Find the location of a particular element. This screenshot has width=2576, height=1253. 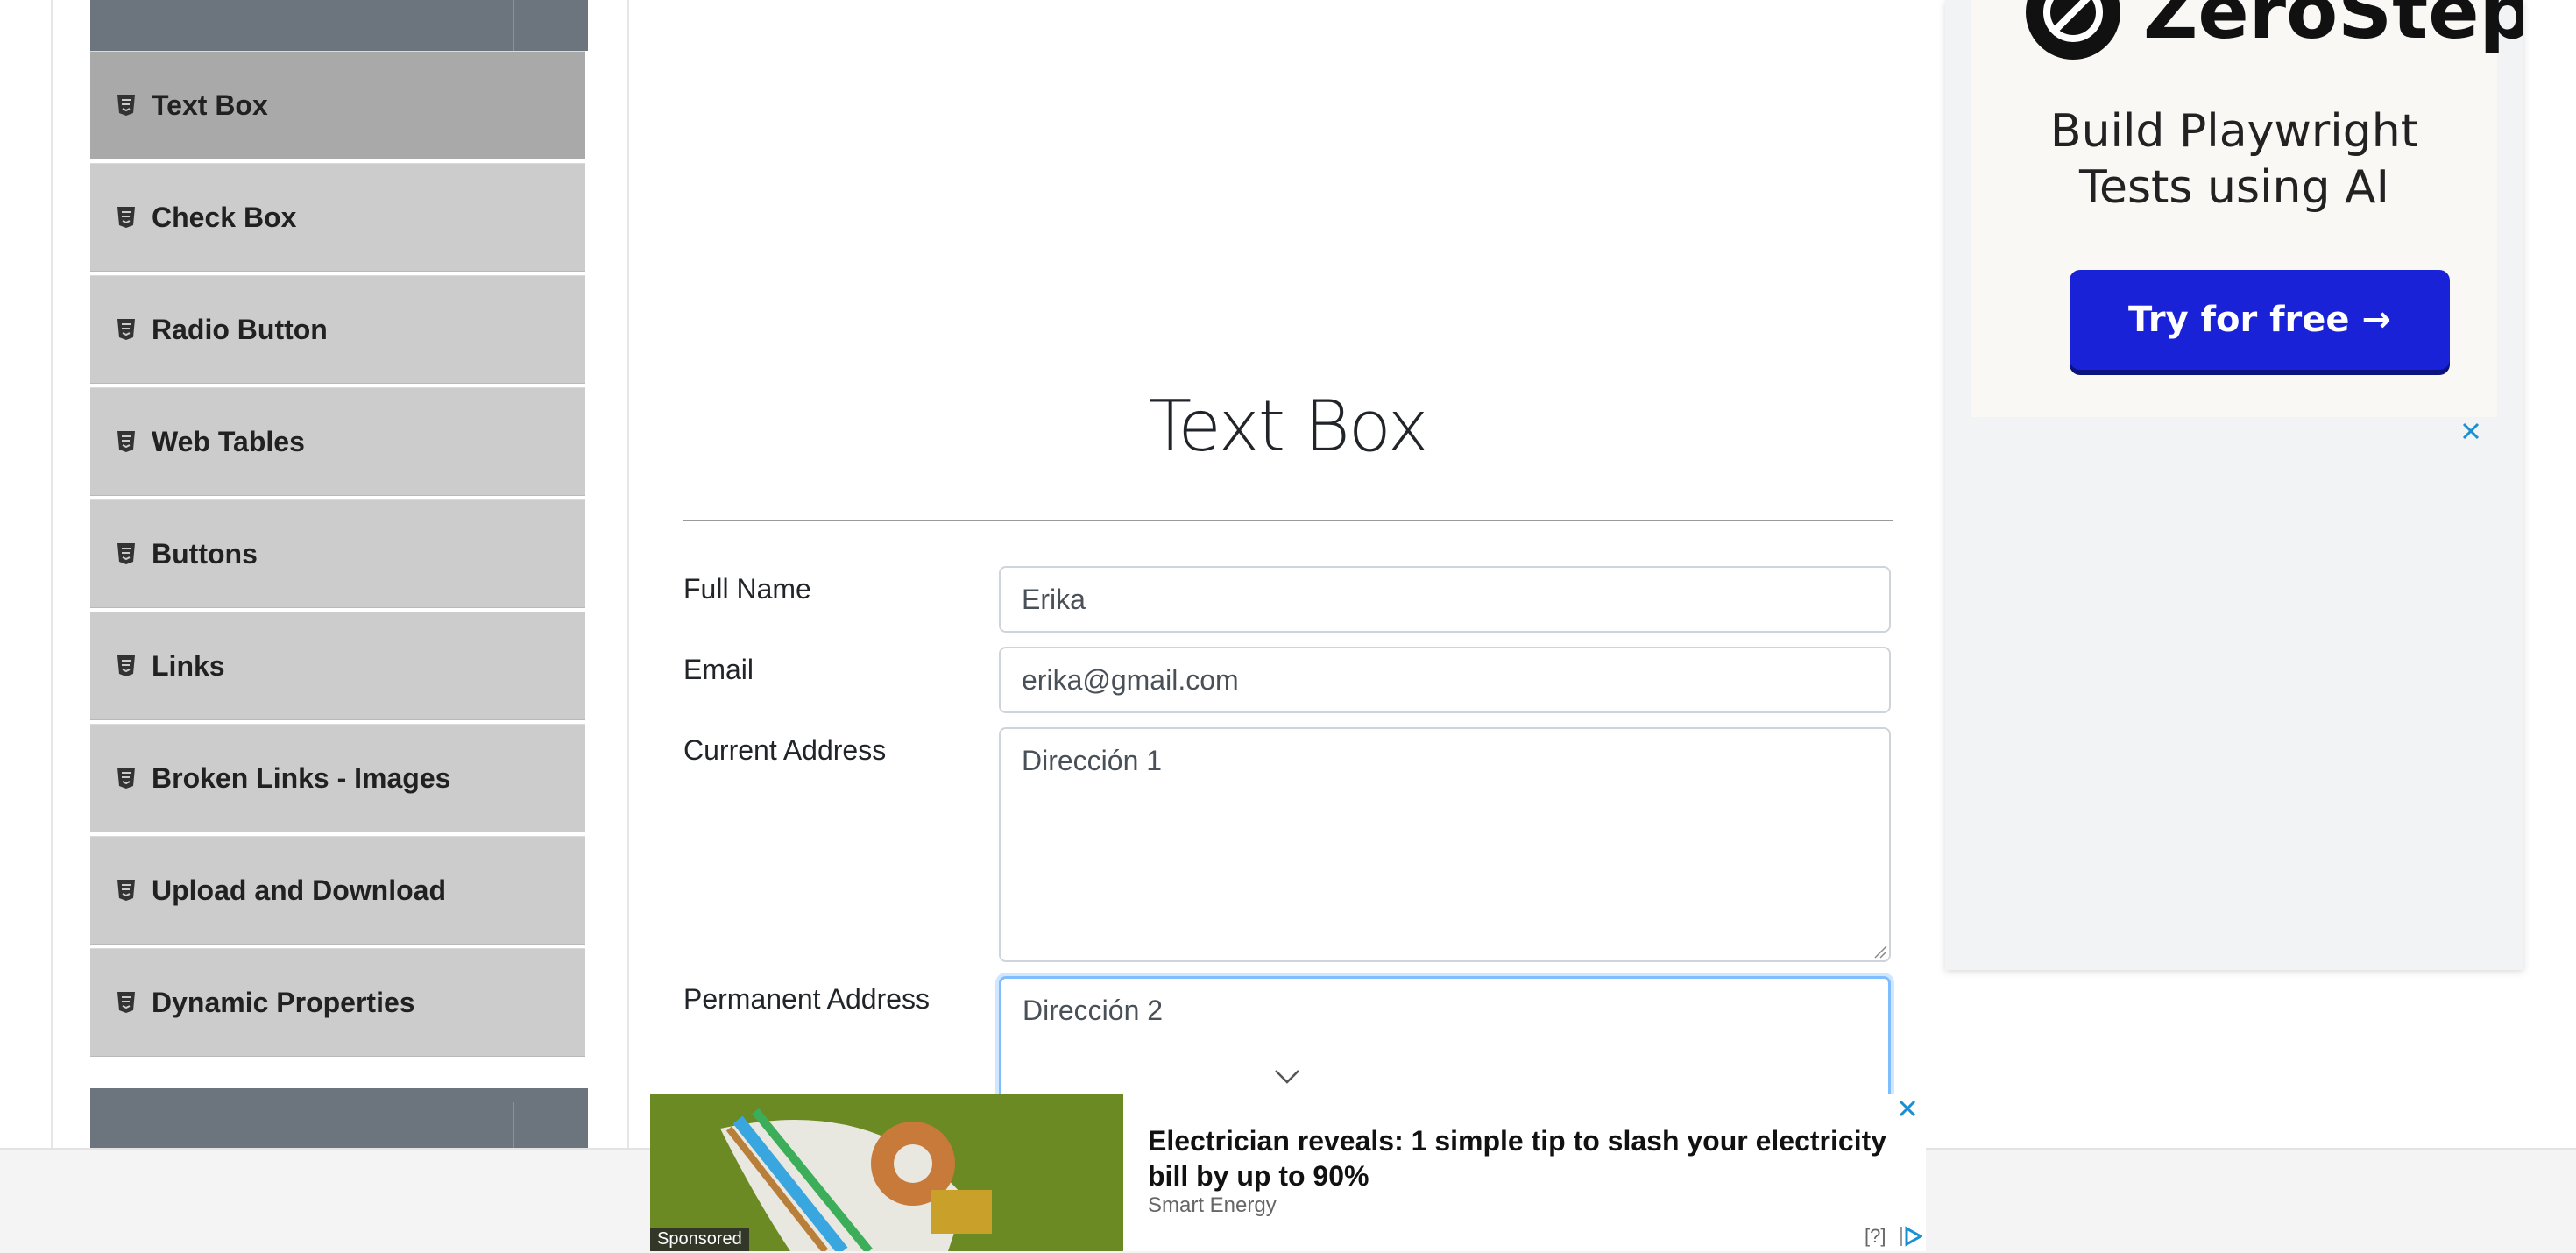

email-input is located at coordinates (1445, 680).